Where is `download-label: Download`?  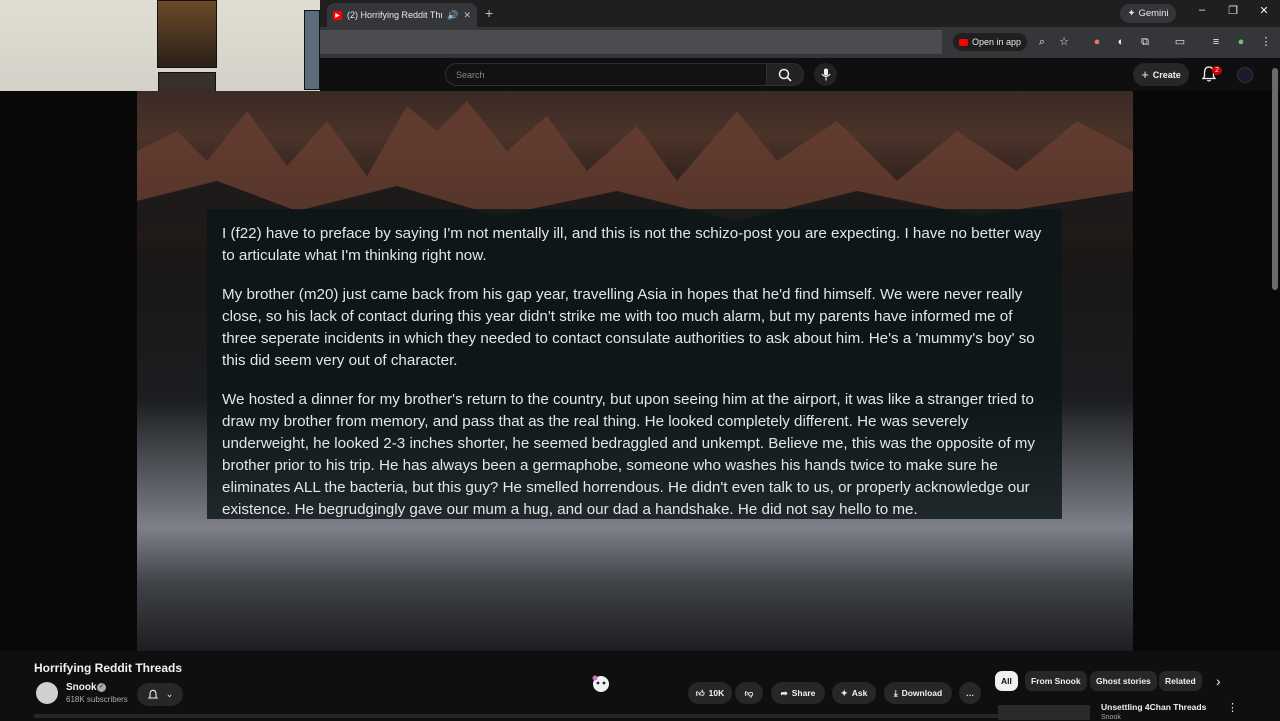
download-label: Download is located at coordinates (922, 693).